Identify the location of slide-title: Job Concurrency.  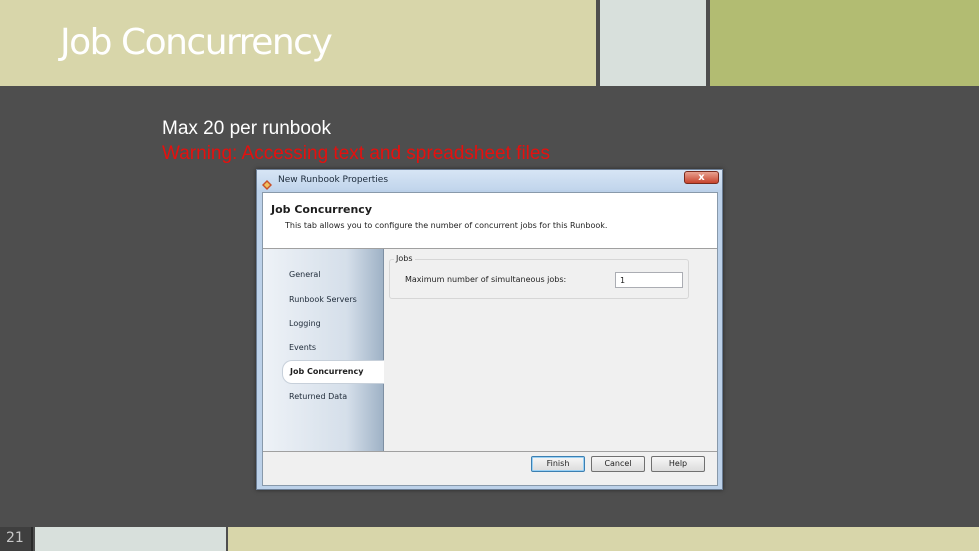
(196, 42).